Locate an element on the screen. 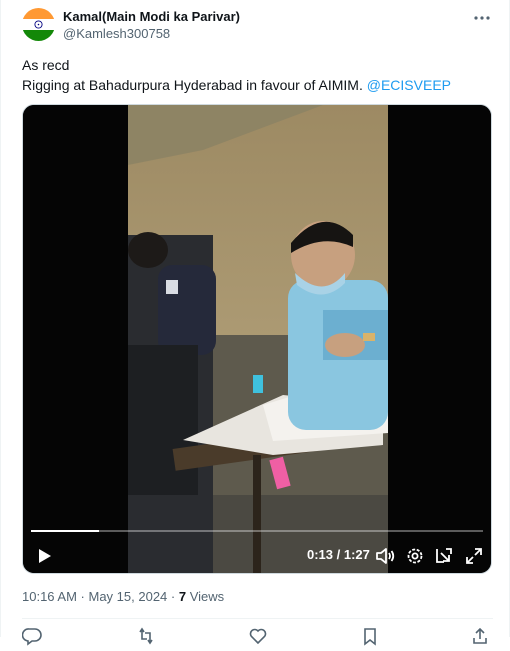 The height and width of the screenshot is (651, 510). repost-icon is located at coordinates (146, 636).